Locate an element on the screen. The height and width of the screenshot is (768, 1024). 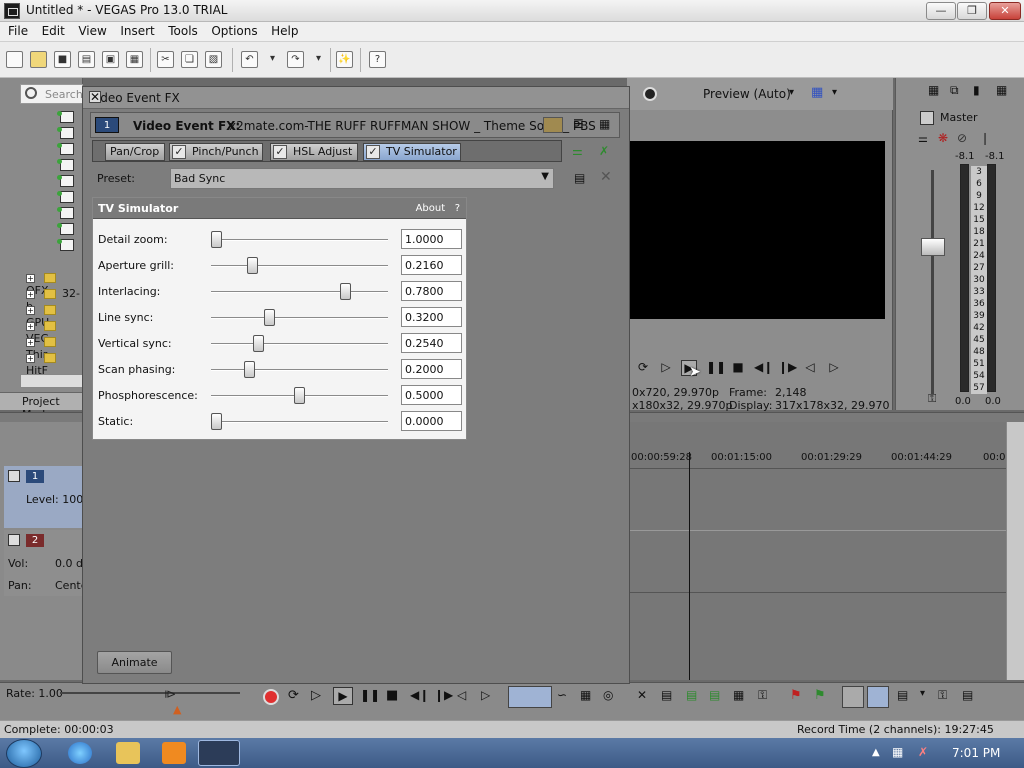
chain-hsl-adjust: ✓ HSL Adjust is located at coordinates (314, 152).